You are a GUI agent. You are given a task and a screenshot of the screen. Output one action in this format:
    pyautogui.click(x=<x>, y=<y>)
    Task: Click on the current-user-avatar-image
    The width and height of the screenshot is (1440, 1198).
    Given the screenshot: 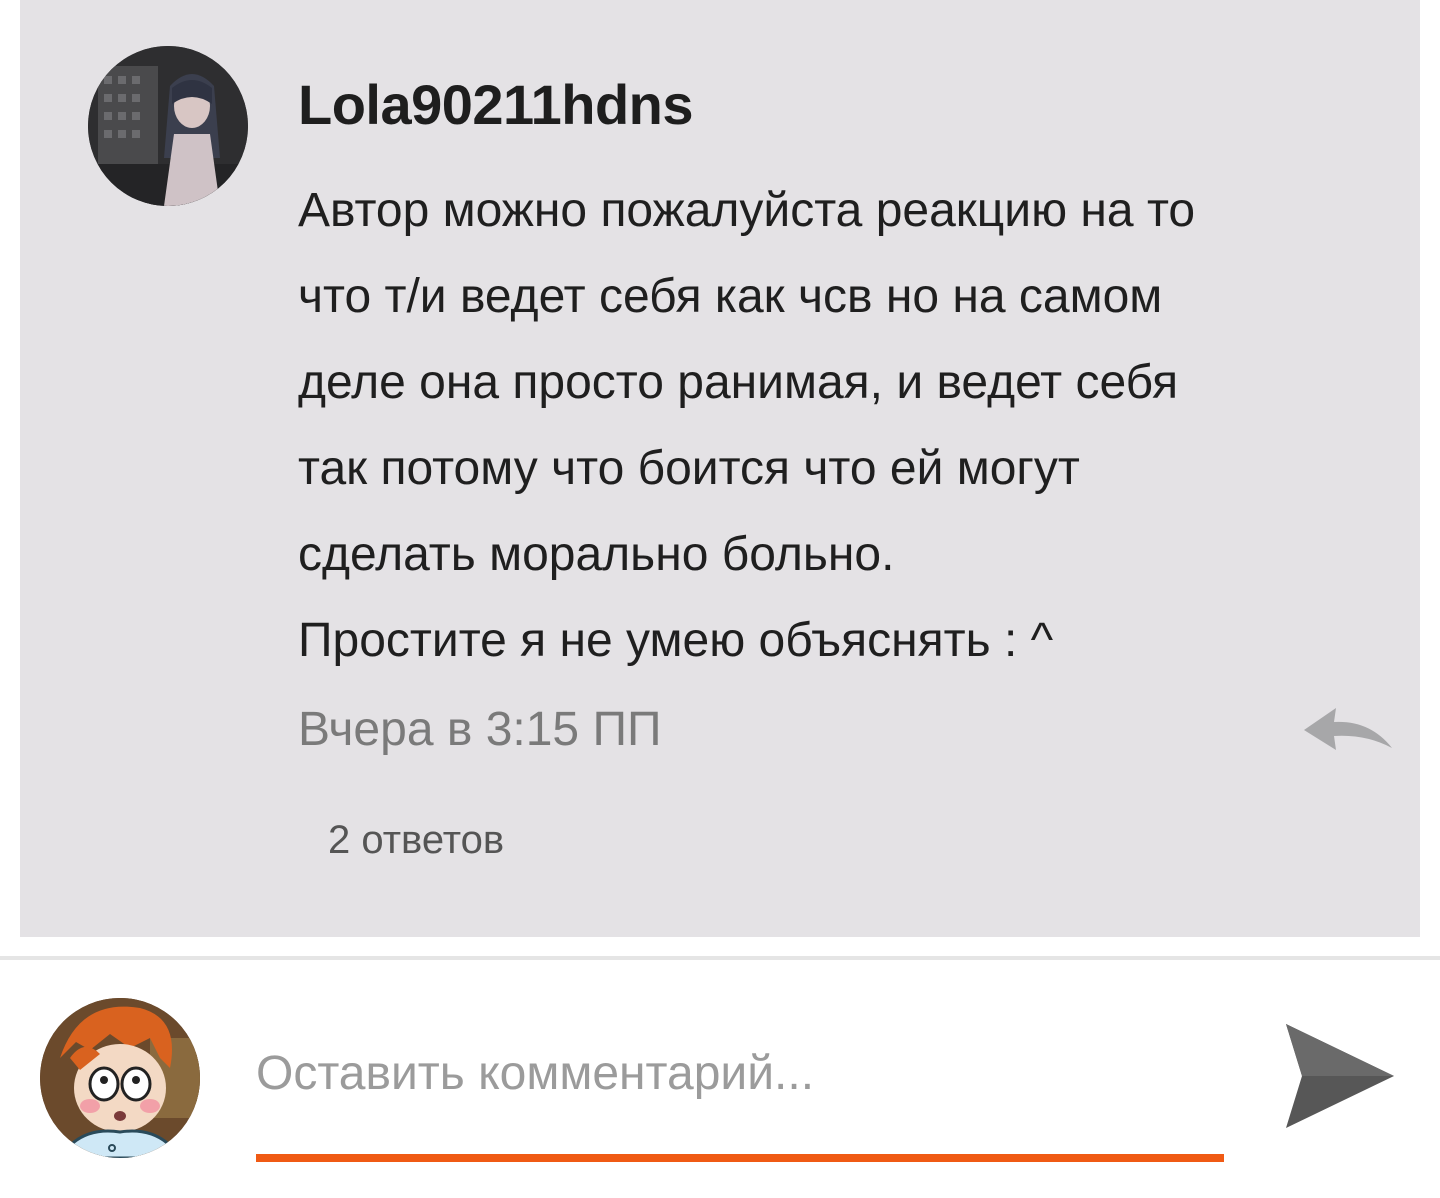 What is the action you would take?
    pyautogui.click(x=120, y=1078)
    